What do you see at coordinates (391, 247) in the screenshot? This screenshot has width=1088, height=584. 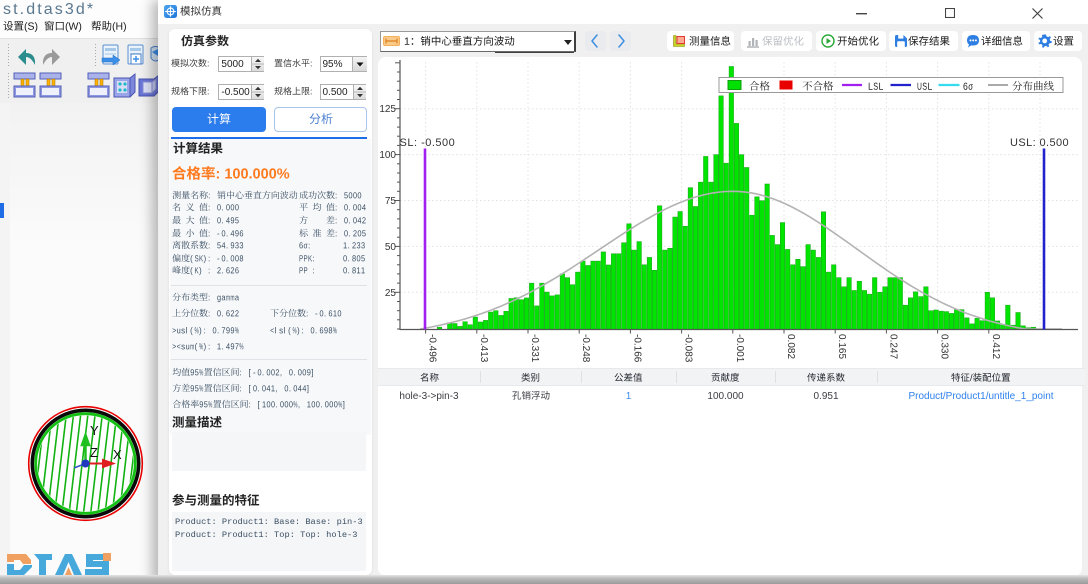 I see `svg-text: 50` at bounding box center [391, 247].